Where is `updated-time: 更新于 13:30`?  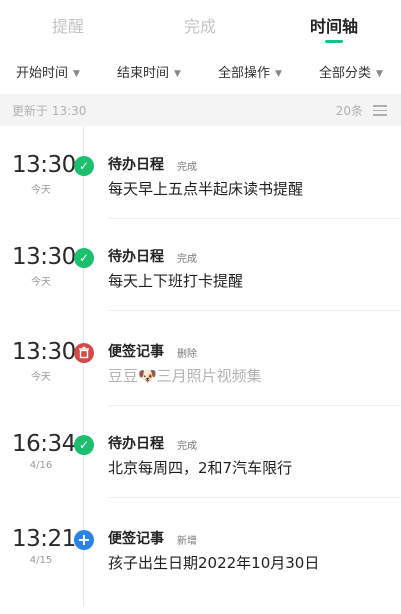
updated-time: 更新于 13:30 is located at coordinates (49, 111).